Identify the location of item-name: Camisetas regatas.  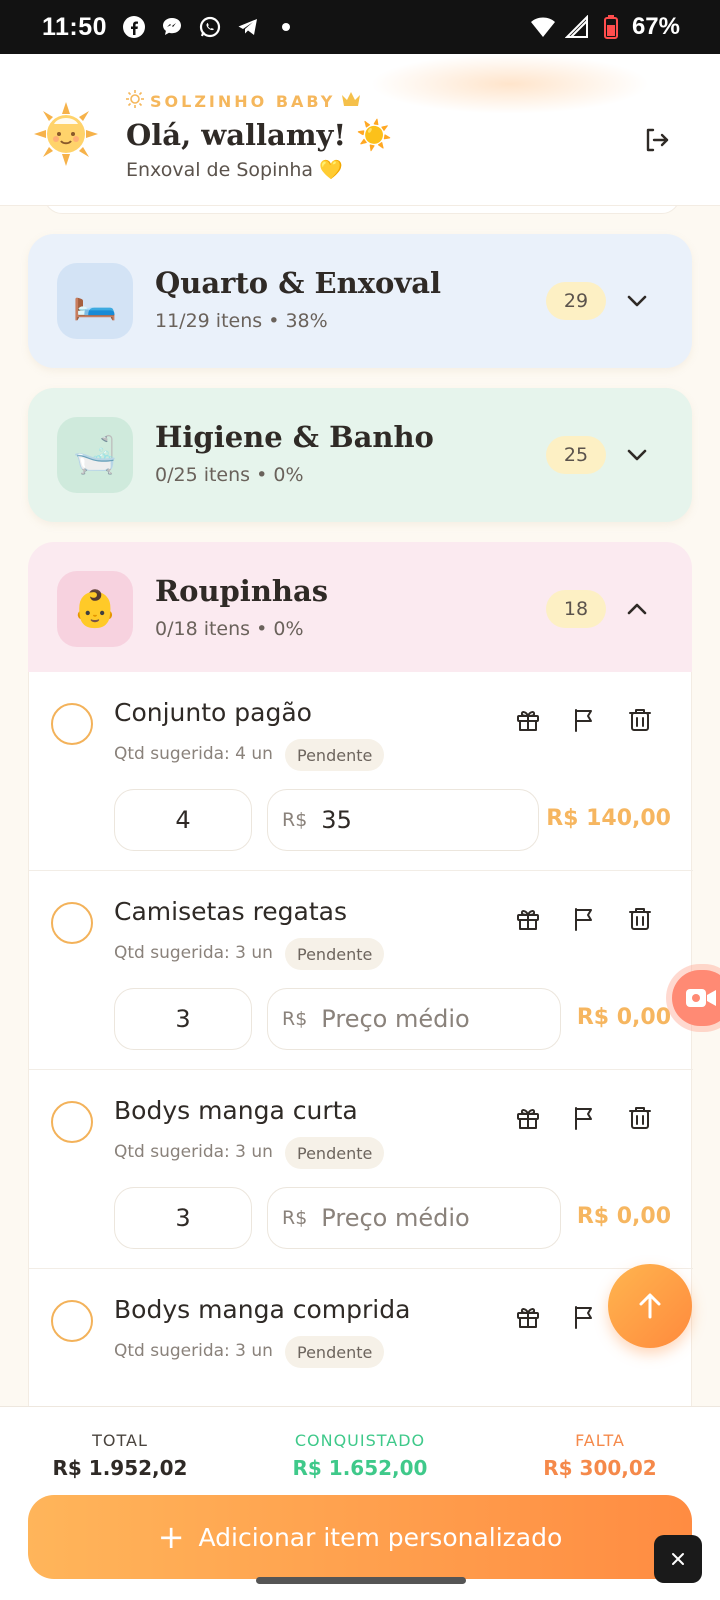
(231, 911).